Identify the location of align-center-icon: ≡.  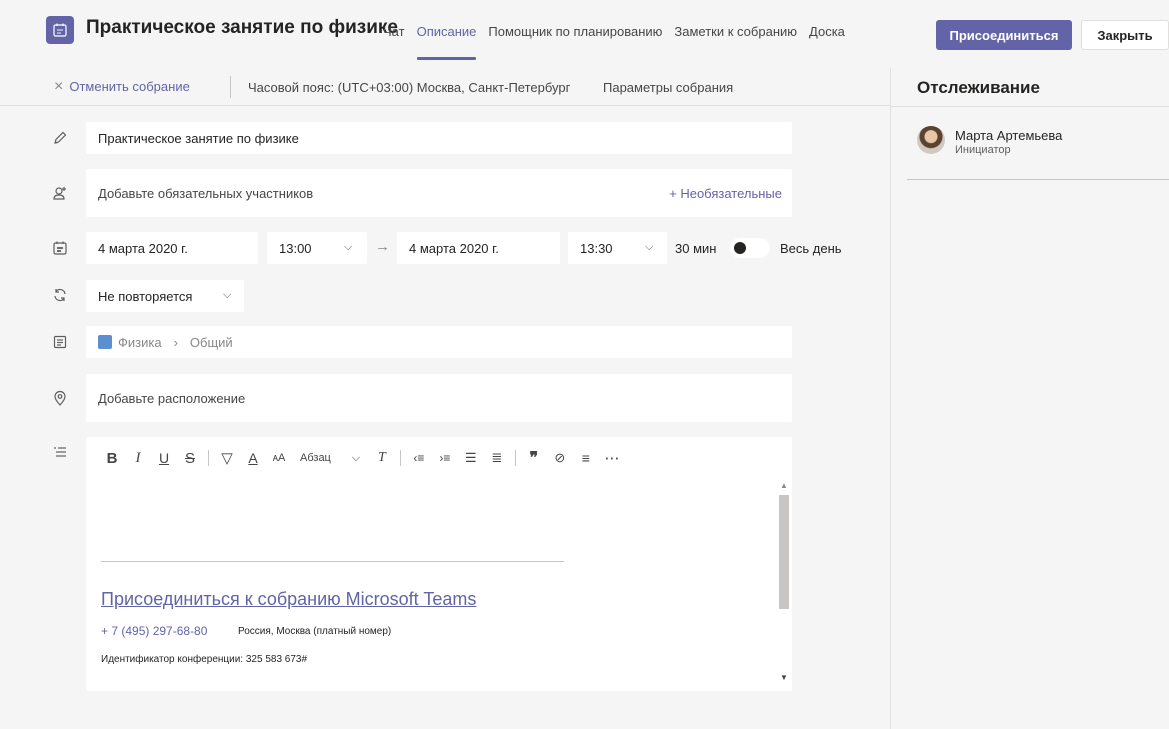
(586, 458).